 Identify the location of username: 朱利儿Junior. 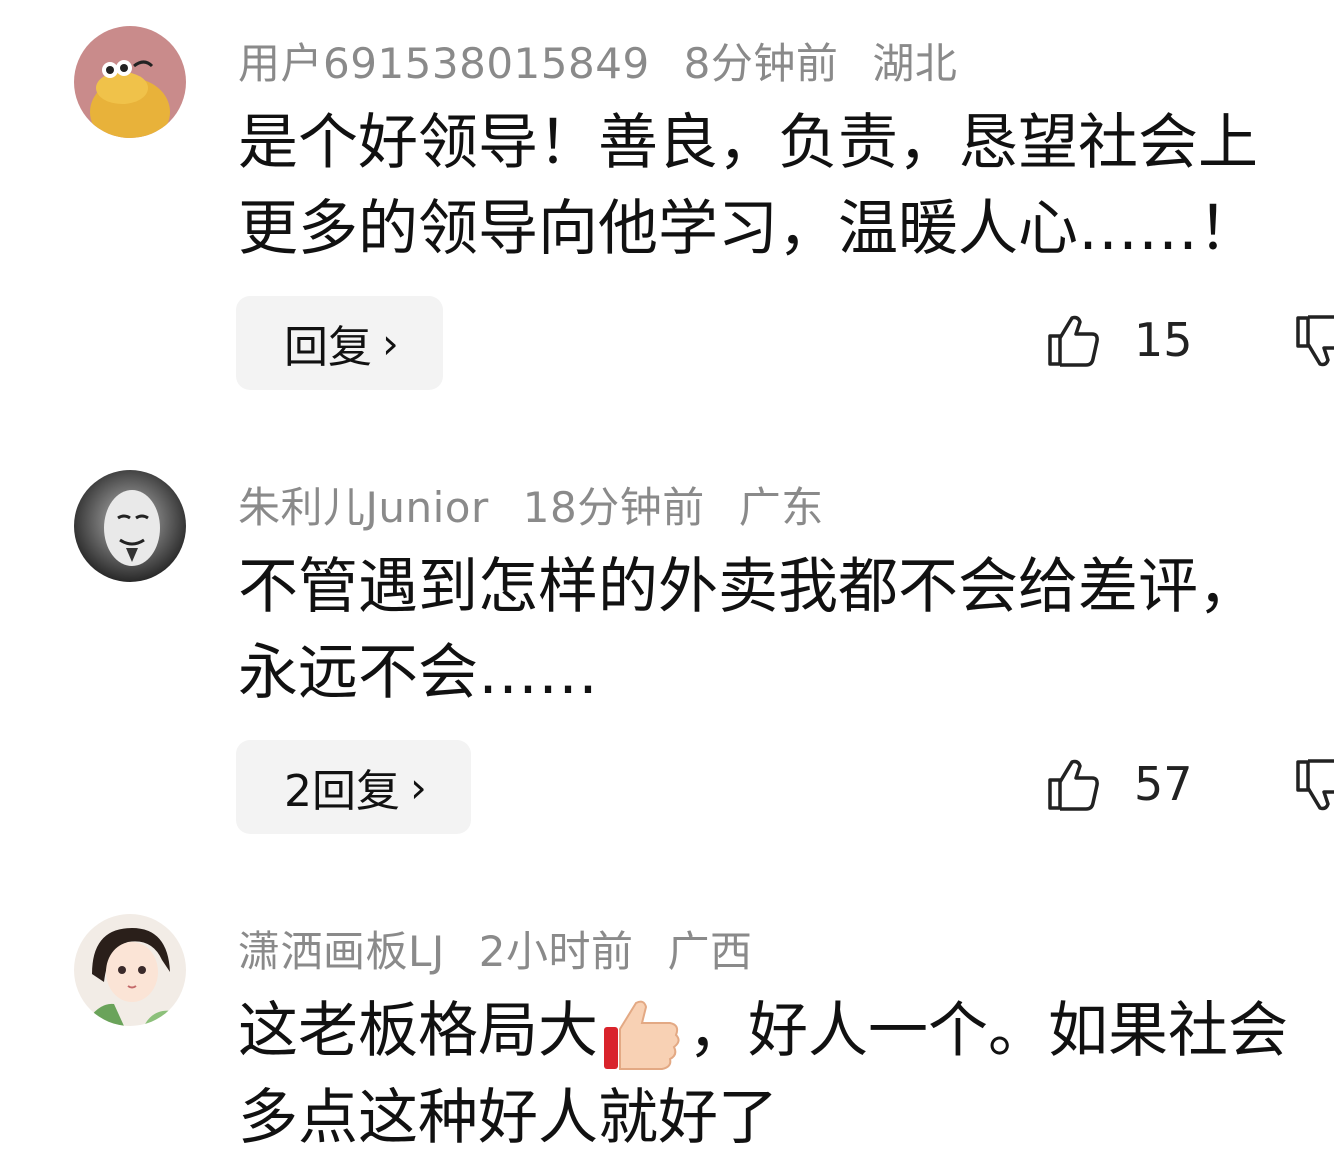
(363, 507).